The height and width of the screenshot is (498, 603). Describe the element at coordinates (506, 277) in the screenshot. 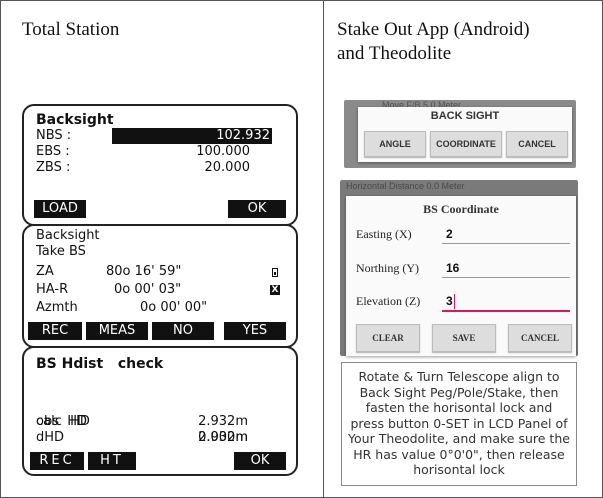

I see `northing-underline` at that location.